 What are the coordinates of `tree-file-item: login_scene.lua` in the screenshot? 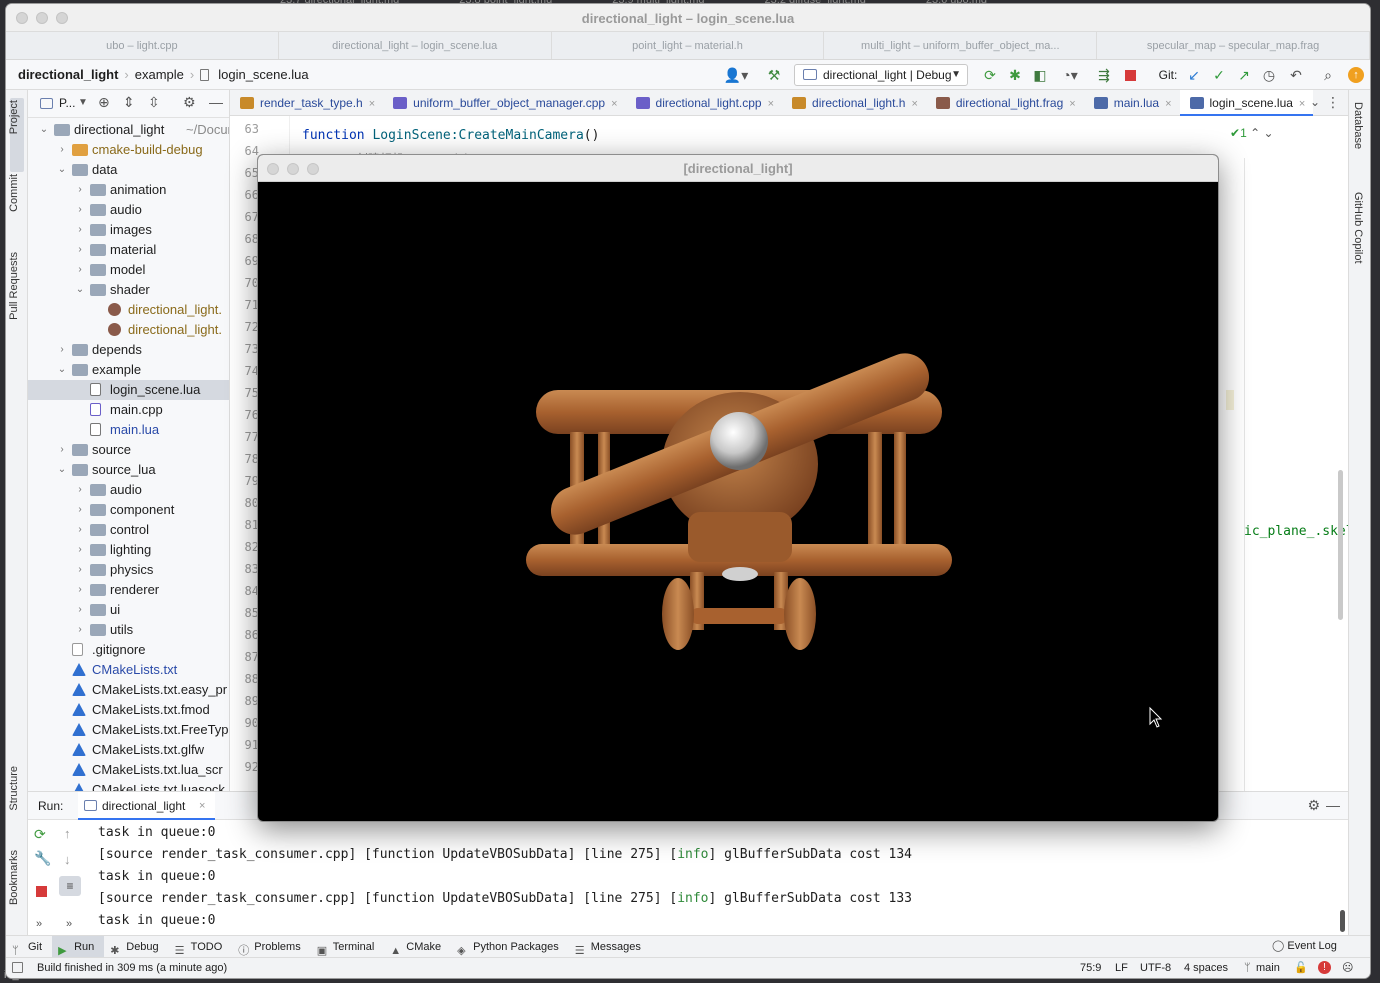 It's located at (128, 390).